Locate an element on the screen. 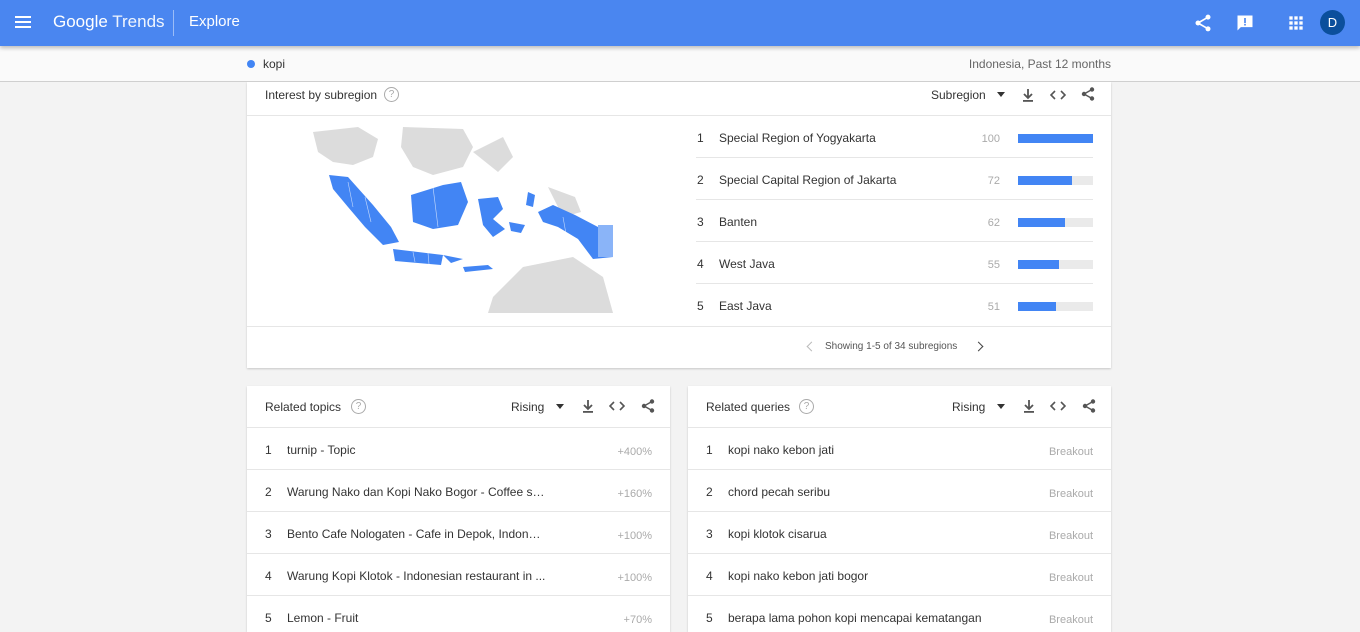 The width and height of the screenshot is (1360, 632). row-rank: 3 is located at coordinates (268, 534).